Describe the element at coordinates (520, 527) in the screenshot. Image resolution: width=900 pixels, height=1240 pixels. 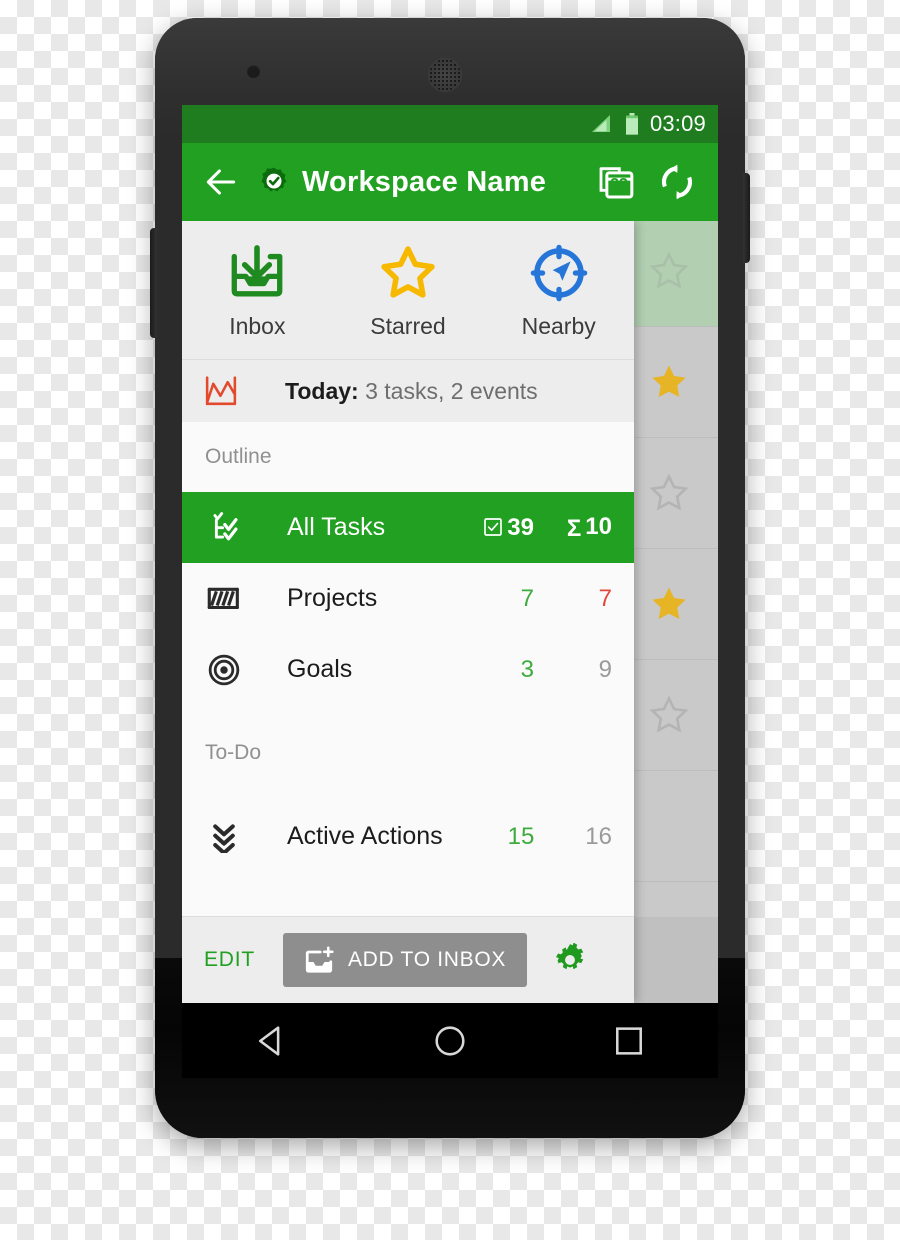
I see `count-value: 39` at that location.